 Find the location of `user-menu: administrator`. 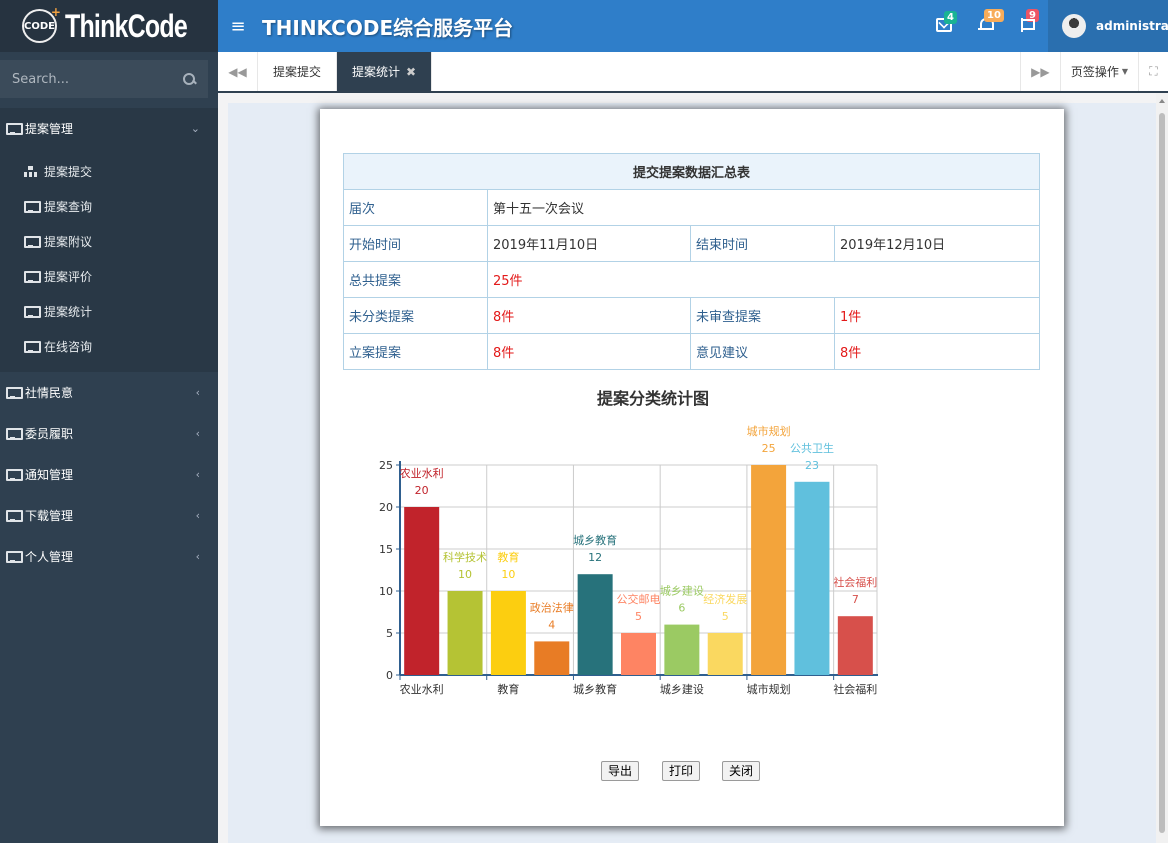

user-menu: administrator is located at coordinates (1108, 26).